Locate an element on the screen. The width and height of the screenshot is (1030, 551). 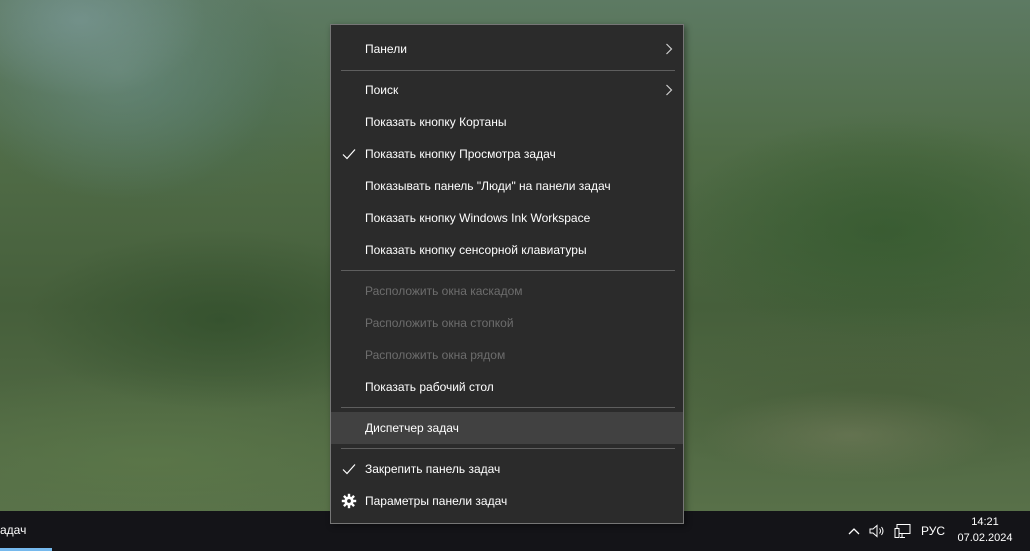
menu-item-label: Показать кнопку сенсорной клавиатуры is located at coordinates (476, 250).